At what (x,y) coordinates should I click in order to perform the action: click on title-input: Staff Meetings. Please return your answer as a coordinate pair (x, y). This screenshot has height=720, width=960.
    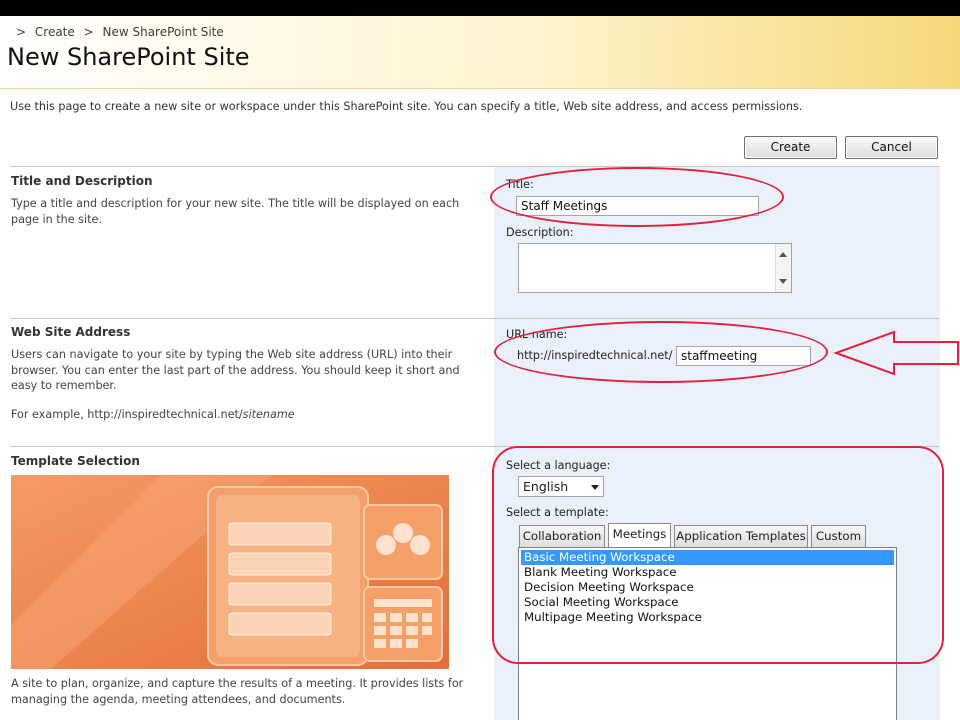
    Looking at the image, I should click on (637, 206).